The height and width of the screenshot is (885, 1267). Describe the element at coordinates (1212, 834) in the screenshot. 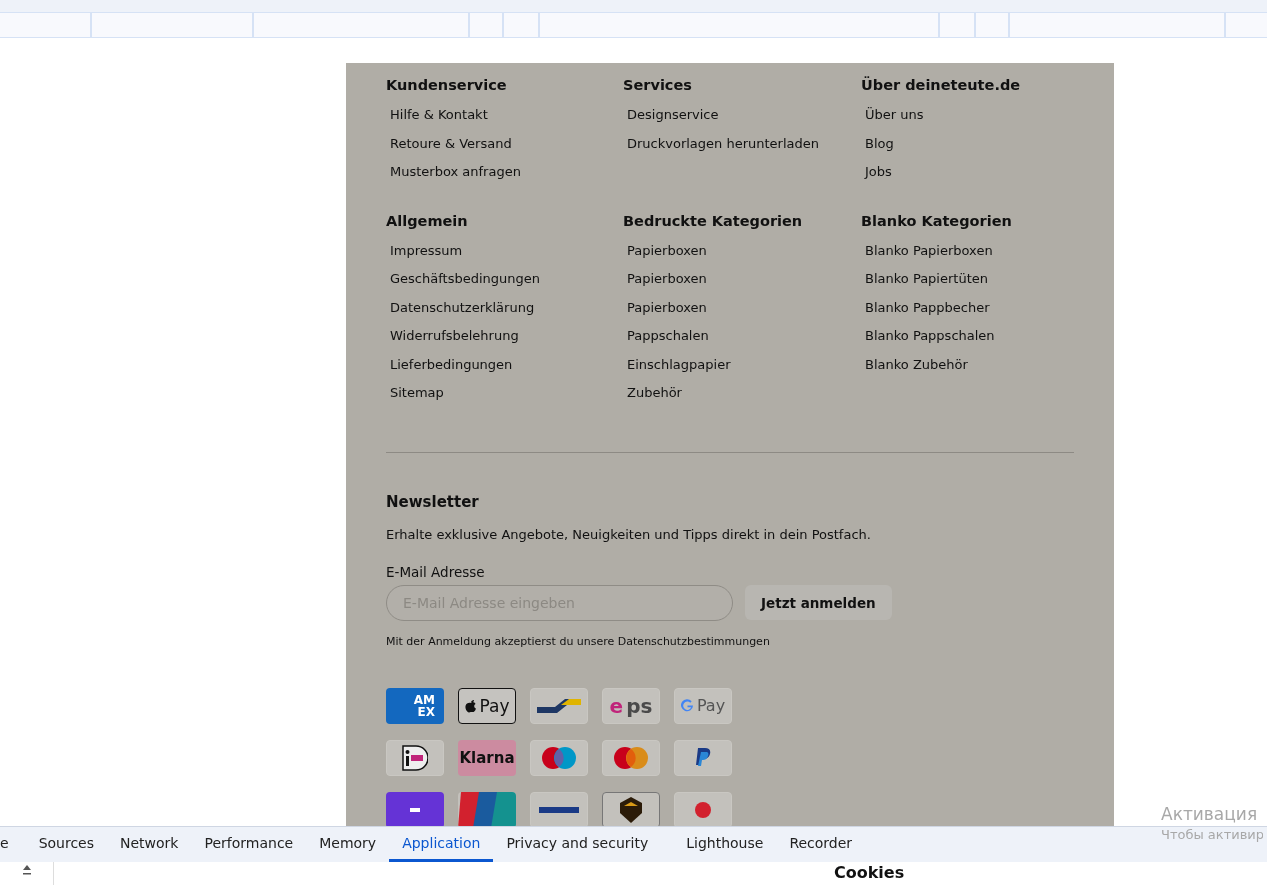

I see `activation-text: Чтобы активир` at that location.